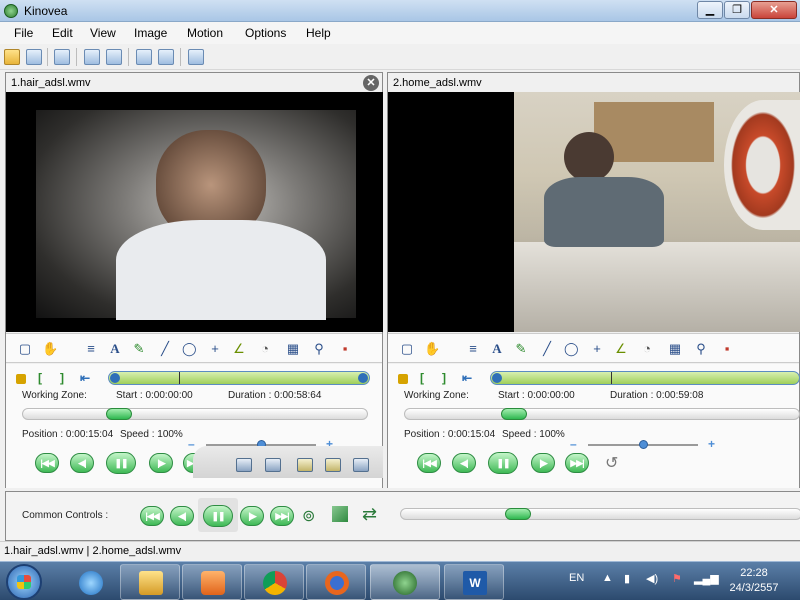  Describe the element at coordinates (92, 57) in the screenshot. I see `single-screen-icon` at that location.